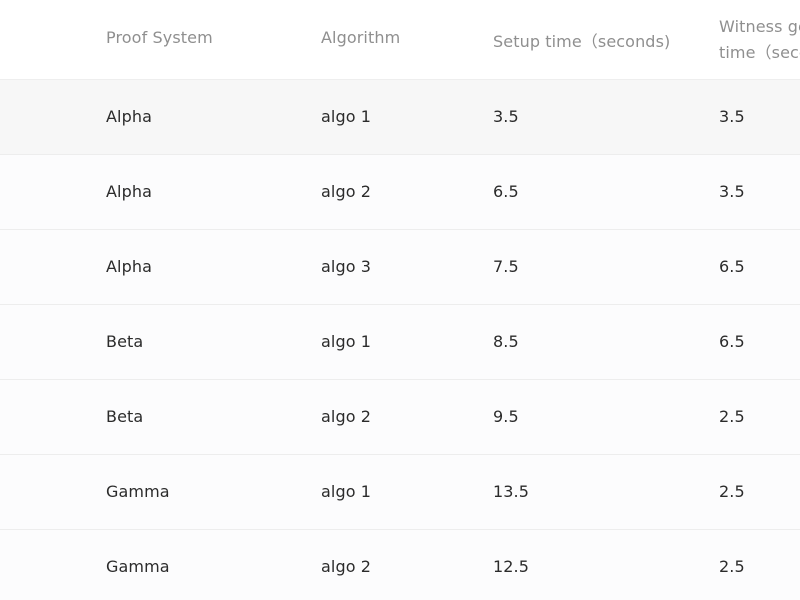  I want to click on column-header-algorithm: Algorithm, so click(360, 37).